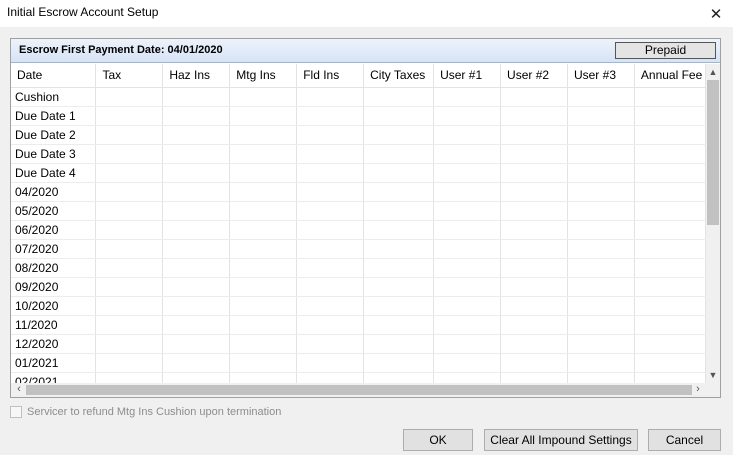 This screenshot has height=455, width=733. I want to click on row-label: 01/2021, so click(54, 363).